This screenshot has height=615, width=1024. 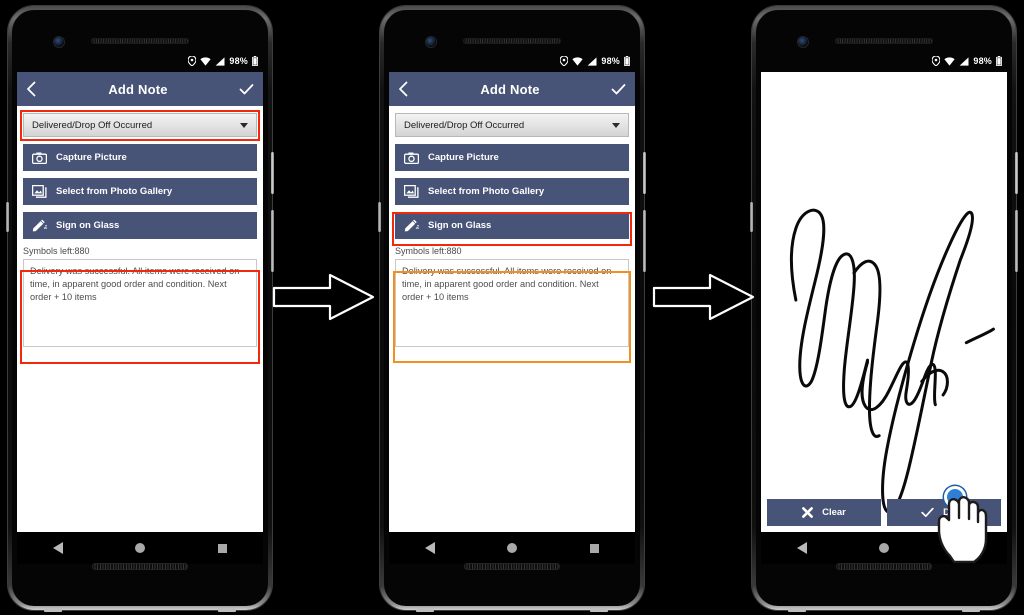 I want to click on sign-on-glass-label: Sign on Glass, so click(x=88, y=225).